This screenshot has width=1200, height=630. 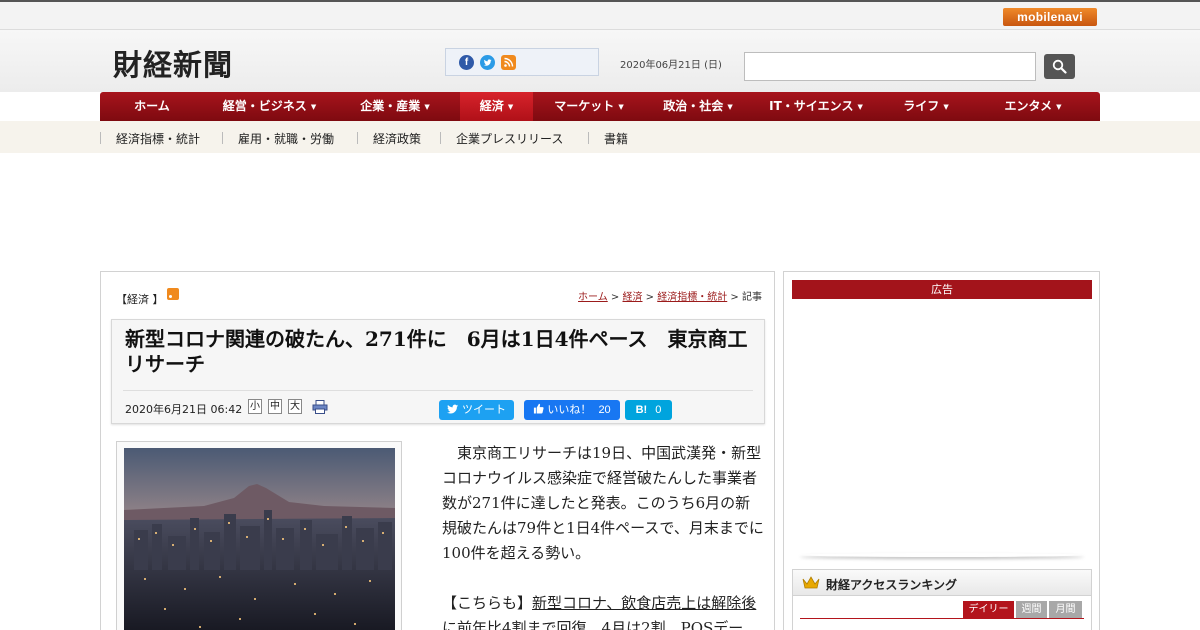 I want to click on font-size-small-button: 小, so click(x=255, y=406).